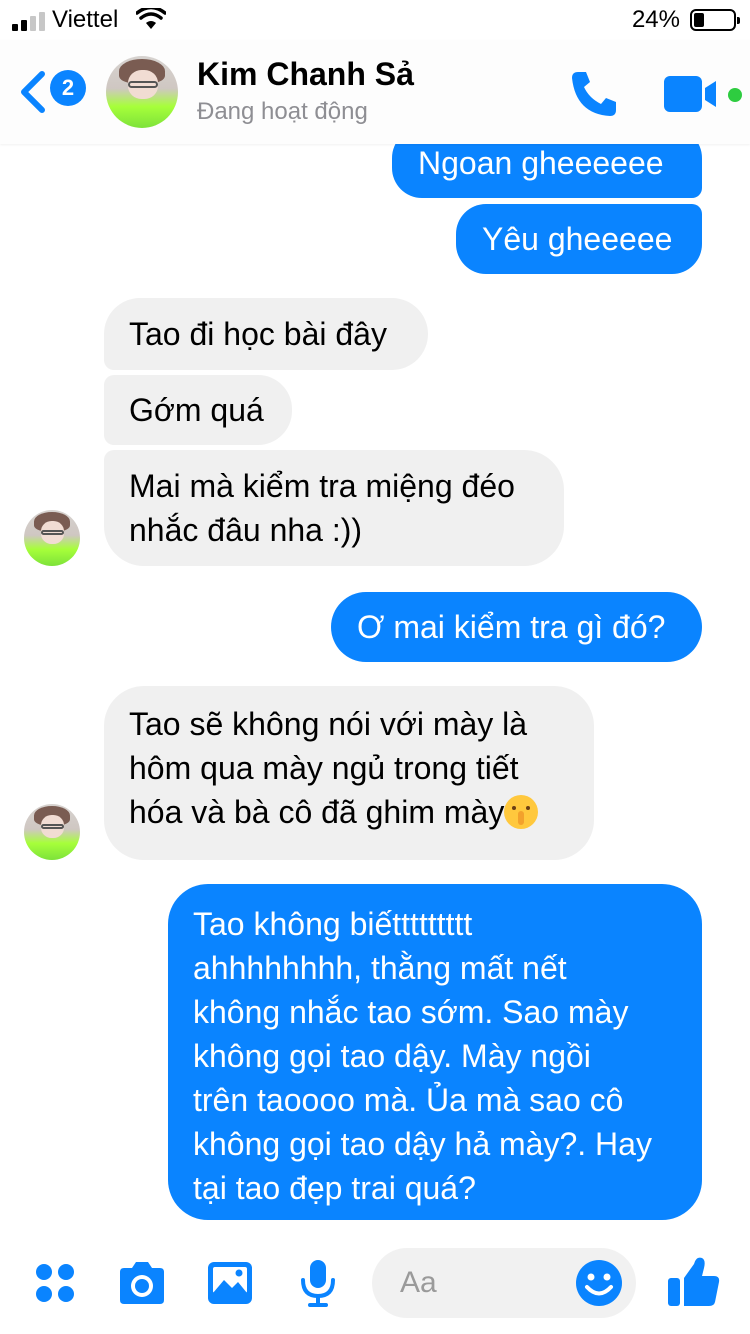 The height and width of the screenshot is (1334, 750). What do you see at coordinates (351, 812) in the screenshot?
I see `message-line: hóa và bà cô đã ghim mày` at bounding box center [351, 812].